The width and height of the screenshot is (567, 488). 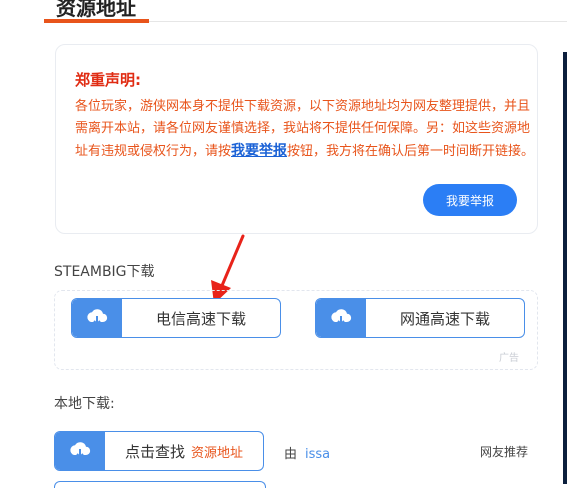 I want to click on notice-title: 郑重声明:, so click(x=108, y=80).